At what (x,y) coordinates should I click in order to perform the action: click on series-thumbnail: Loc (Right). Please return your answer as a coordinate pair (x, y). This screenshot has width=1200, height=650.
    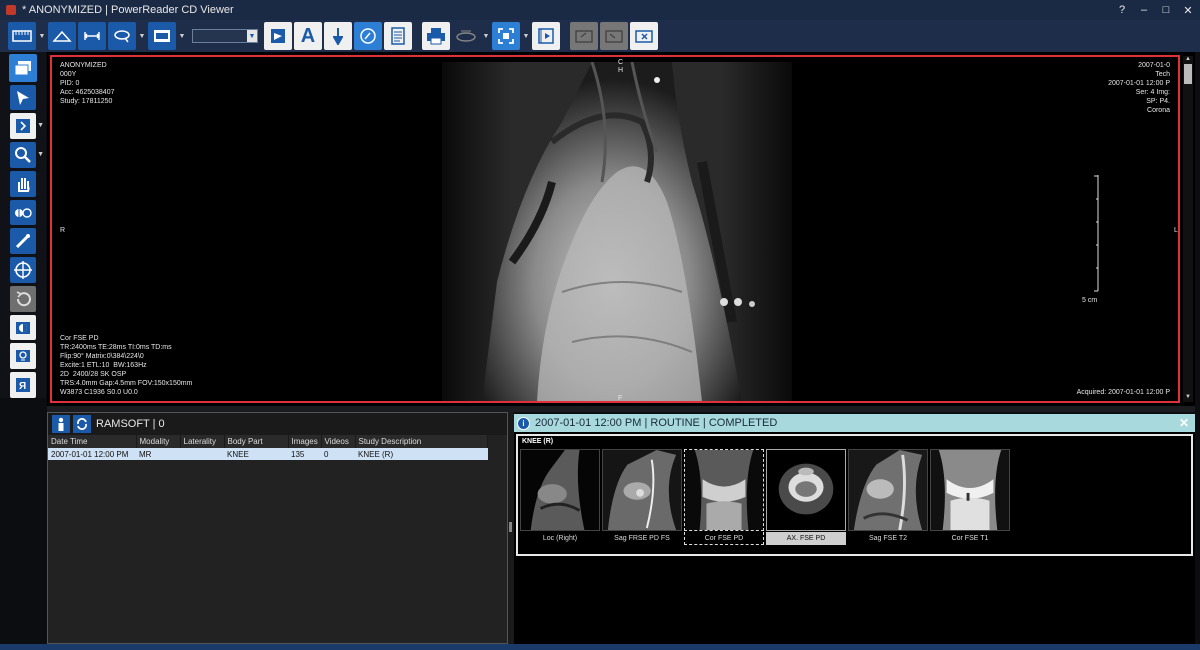
    Looking at the image, I should click on (560, 497).